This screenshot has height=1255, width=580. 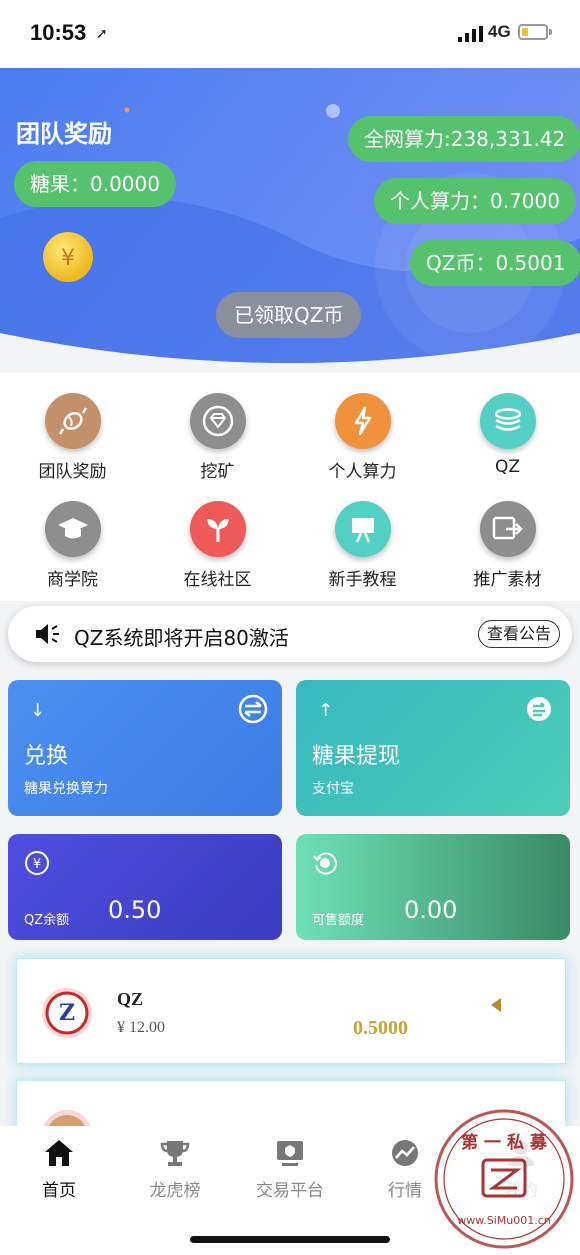 I want to click on grid-label: 推广素材, so click(x=507, y=580).